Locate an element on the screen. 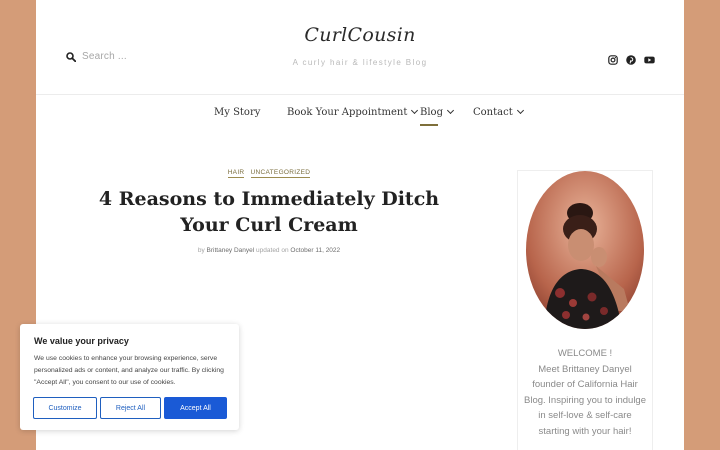  welcome-line: in self-love & self-care is located at coordinates (585, 416).